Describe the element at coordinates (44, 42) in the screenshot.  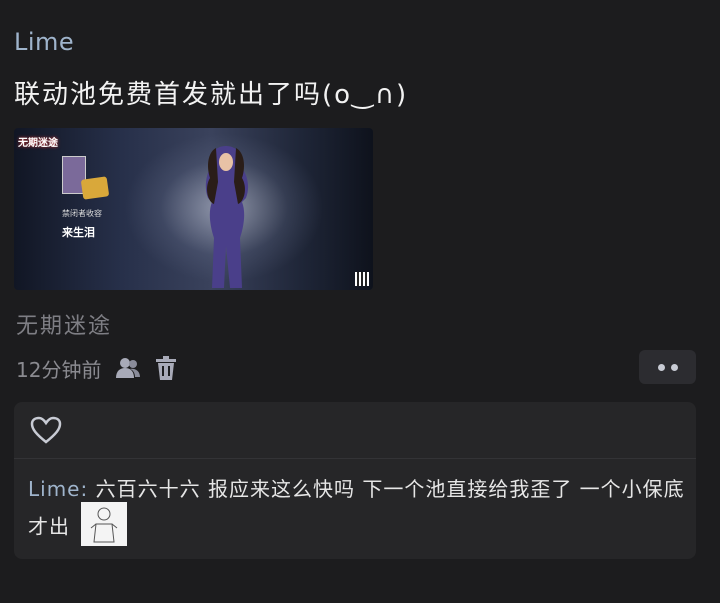
I see `post-author: Lime` at that location.